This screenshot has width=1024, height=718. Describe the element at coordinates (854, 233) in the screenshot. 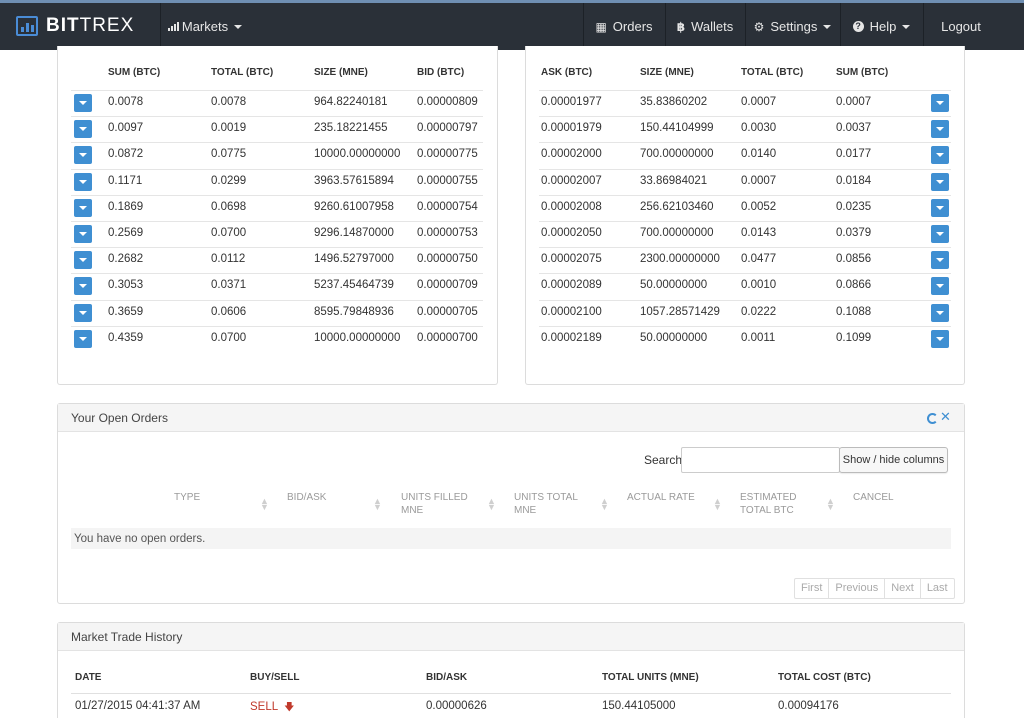

I see `ask-cell: 0.0379` at that location.